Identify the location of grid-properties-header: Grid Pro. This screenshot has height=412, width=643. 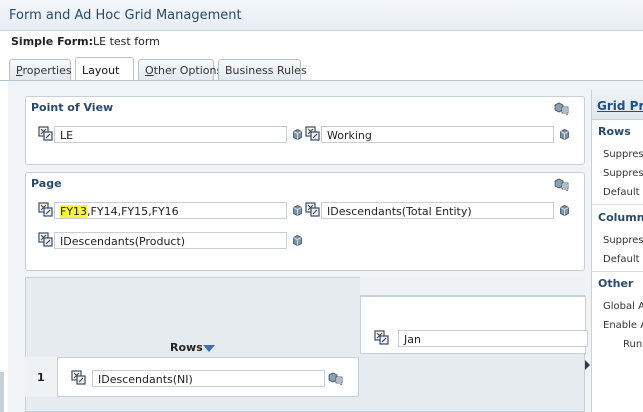
(617, 105).